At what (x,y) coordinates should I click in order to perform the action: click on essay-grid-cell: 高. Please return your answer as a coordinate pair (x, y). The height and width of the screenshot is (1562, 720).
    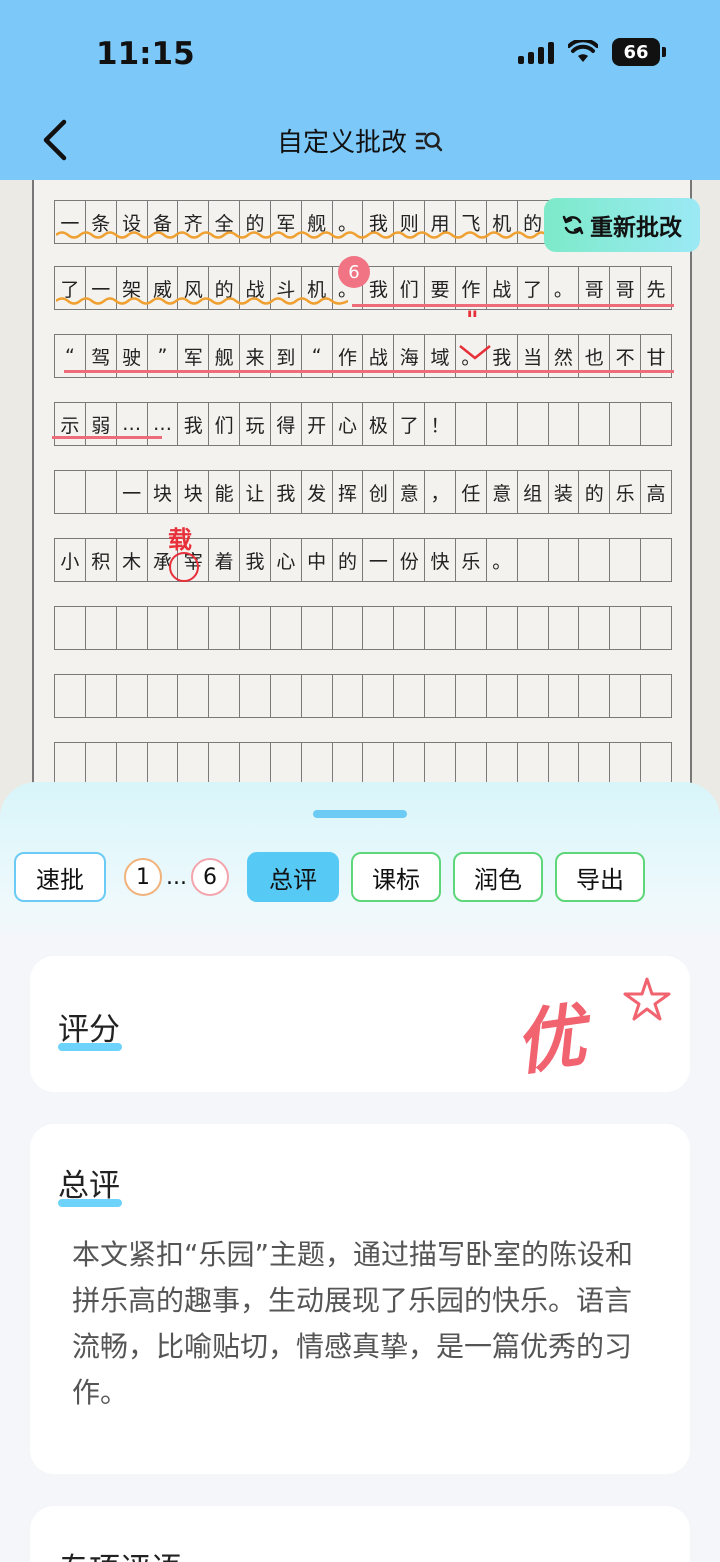
    Looking at the image, I should click on (656, 492).